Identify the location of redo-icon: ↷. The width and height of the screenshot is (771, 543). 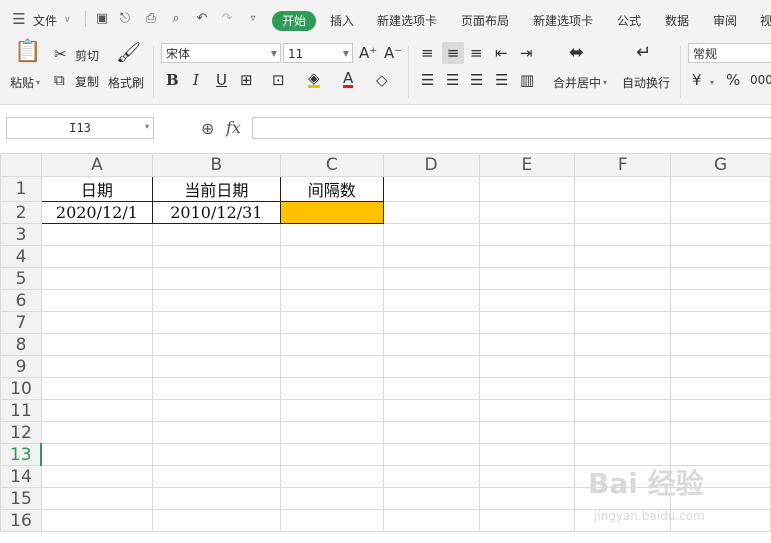
(227, 19).